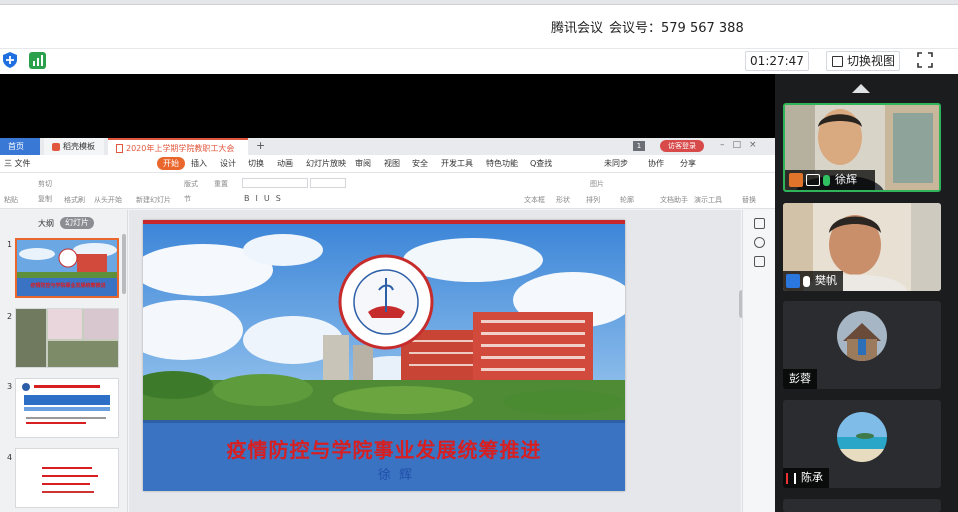  I want to click on tab-docer-label: 稻壳模板, so click(79, 146).